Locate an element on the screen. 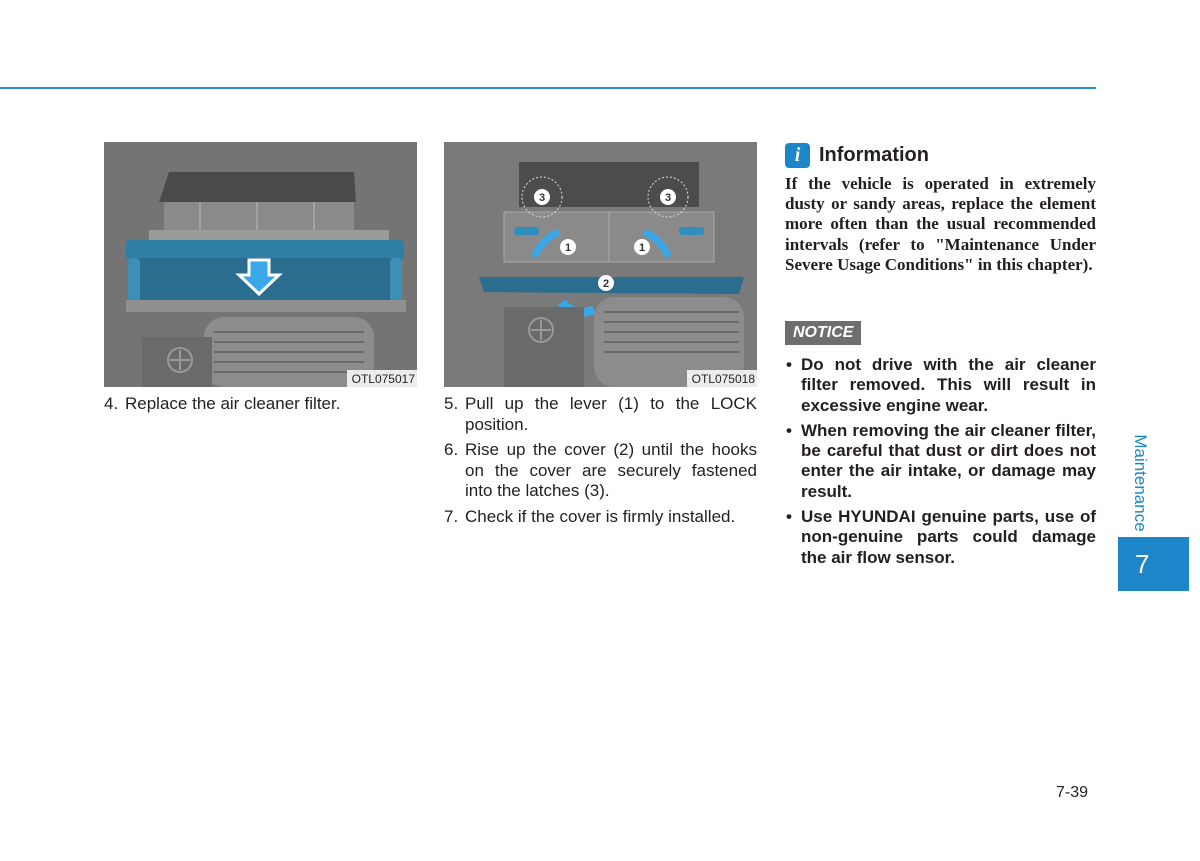 This screenshot has width=1200, height=861. figure-install-cover: 3 3 1 1 2 OTL075018 is located at coordinates (600, 264).